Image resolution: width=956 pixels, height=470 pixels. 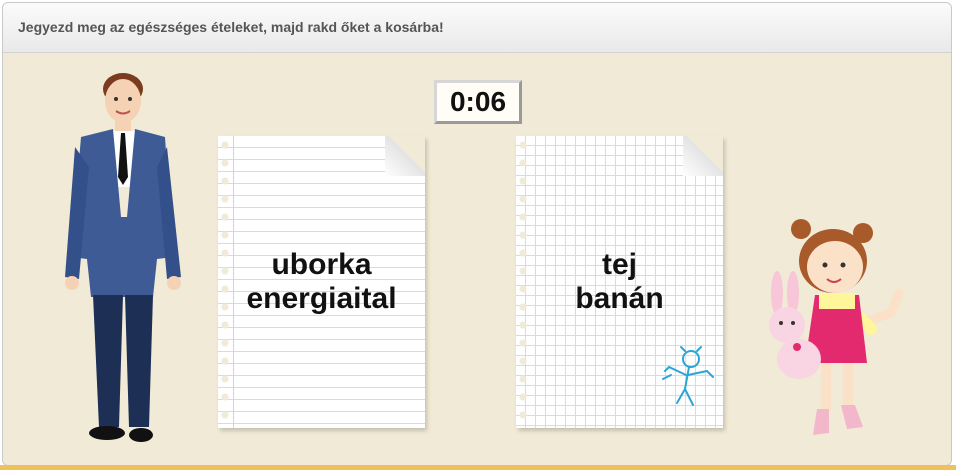 What do you see at coordinates (619, 298) in the screenshot?
I see `word-banan: banán` at bounding box center [619, 298].